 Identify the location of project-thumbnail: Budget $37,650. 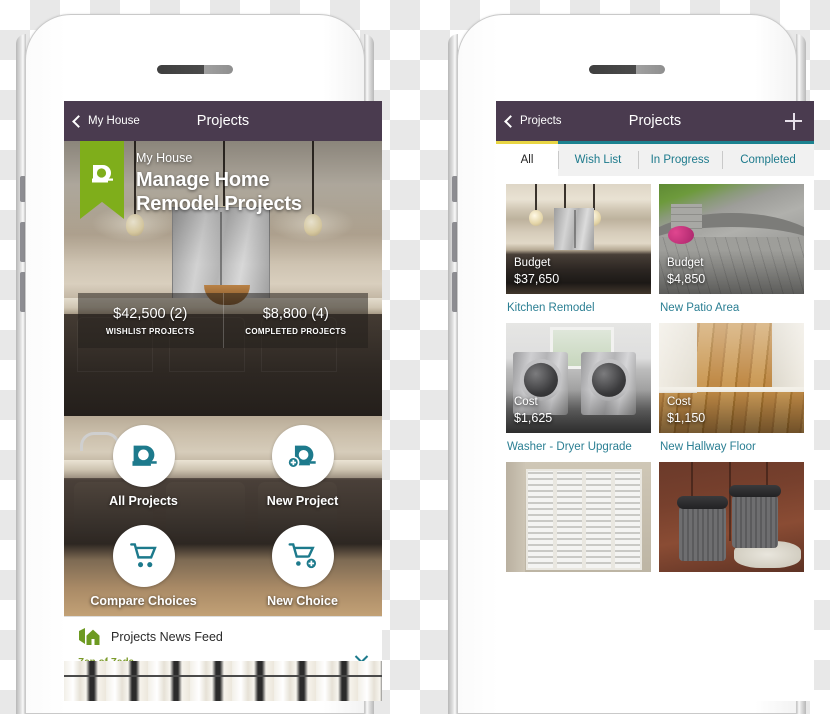
(578, 239).